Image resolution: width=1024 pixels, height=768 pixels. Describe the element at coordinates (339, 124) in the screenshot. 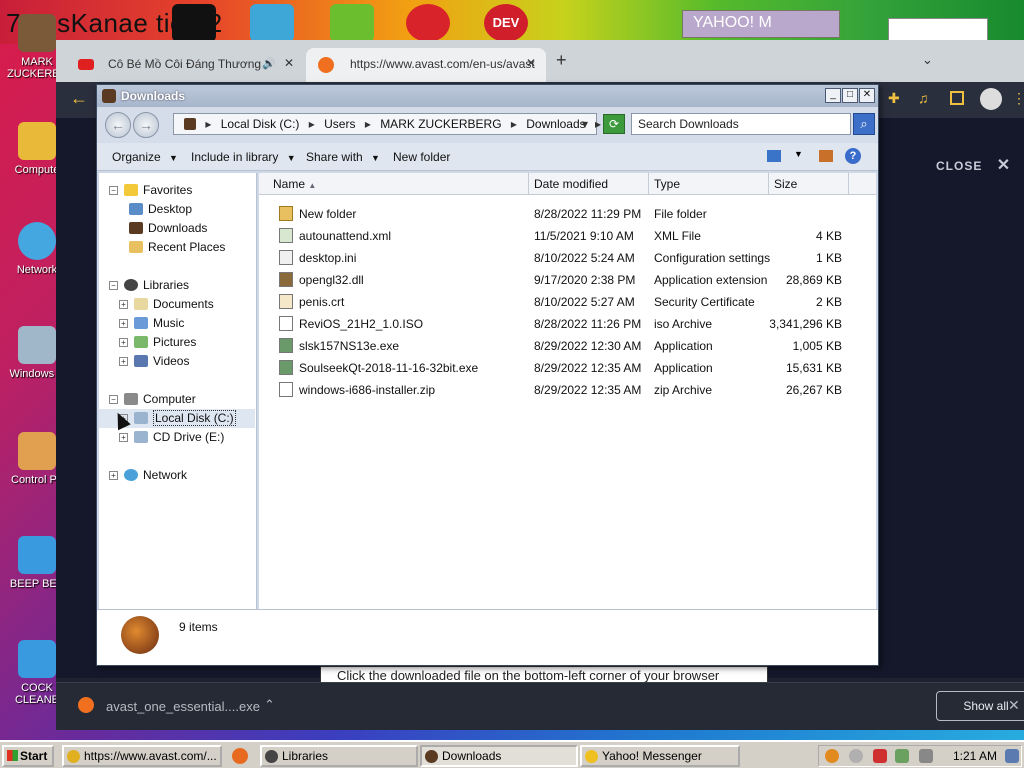

I see `breadcrumb-users: Users` at that location.